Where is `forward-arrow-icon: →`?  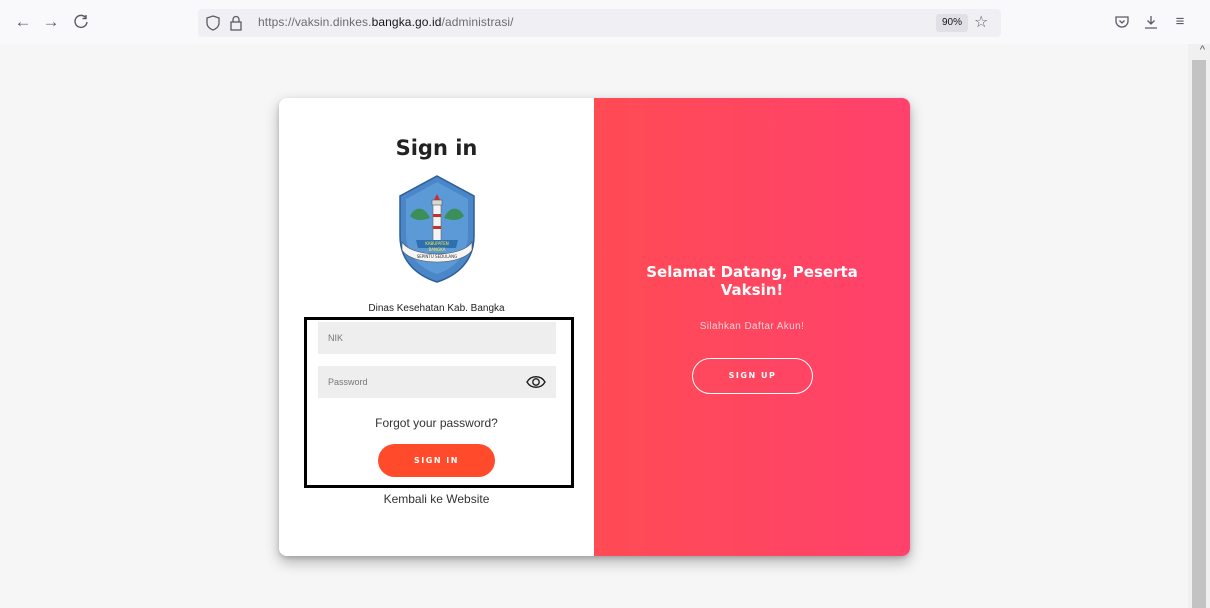
forward-arrow-icon: → is located at coordinates (51, 22).